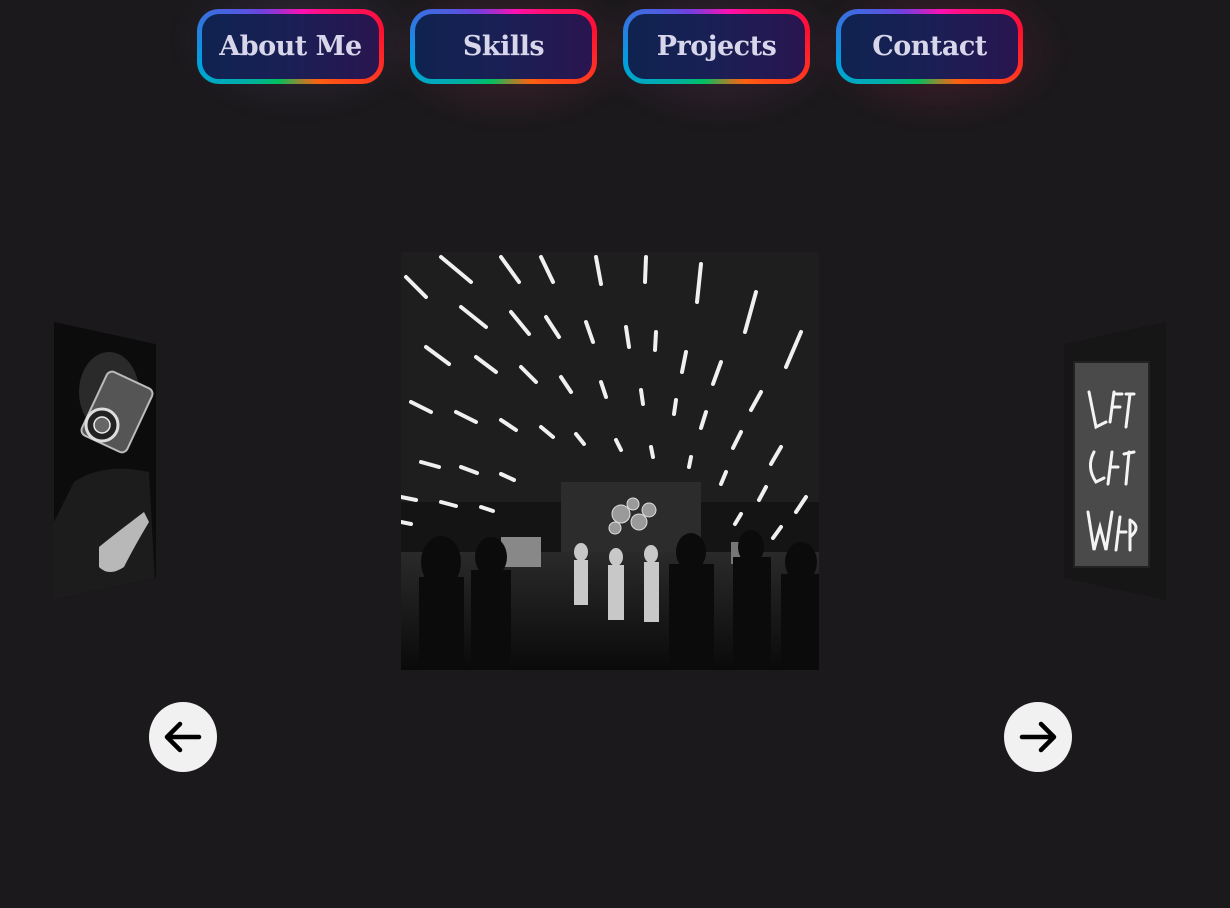 This screenshot has width=1230, height=908. I want to click on nav-about-button: About Me, so click(290, 46).